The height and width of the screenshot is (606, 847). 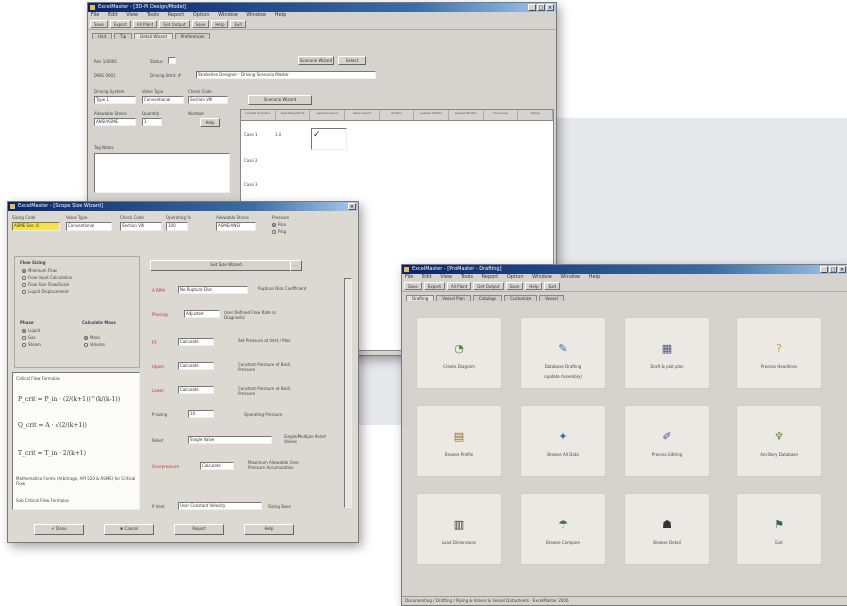 What do you see at coordinates (202, 314) in the screenshot?
I see `right-row-field: Adjusted` at bounding box center [202, 314].